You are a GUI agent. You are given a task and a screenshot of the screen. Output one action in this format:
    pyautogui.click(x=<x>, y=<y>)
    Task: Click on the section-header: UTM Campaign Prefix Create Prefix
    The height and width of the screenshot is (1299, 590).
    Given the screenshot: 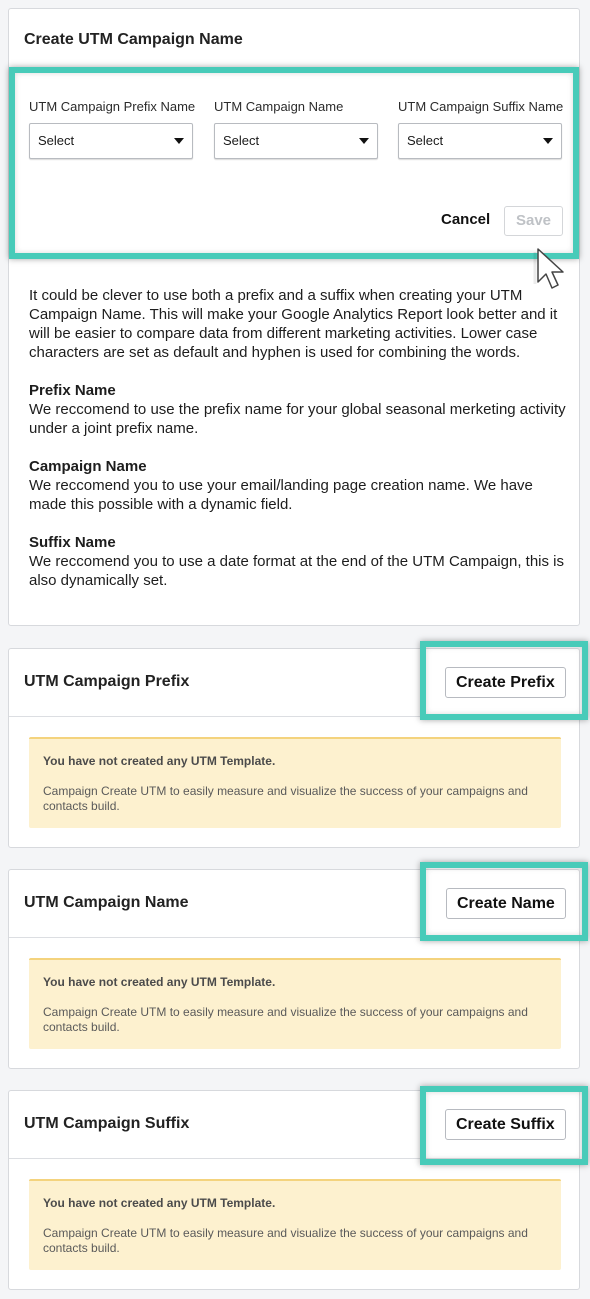 What is the action you would take?
    pyautogui.click(x=294, y=683)
    